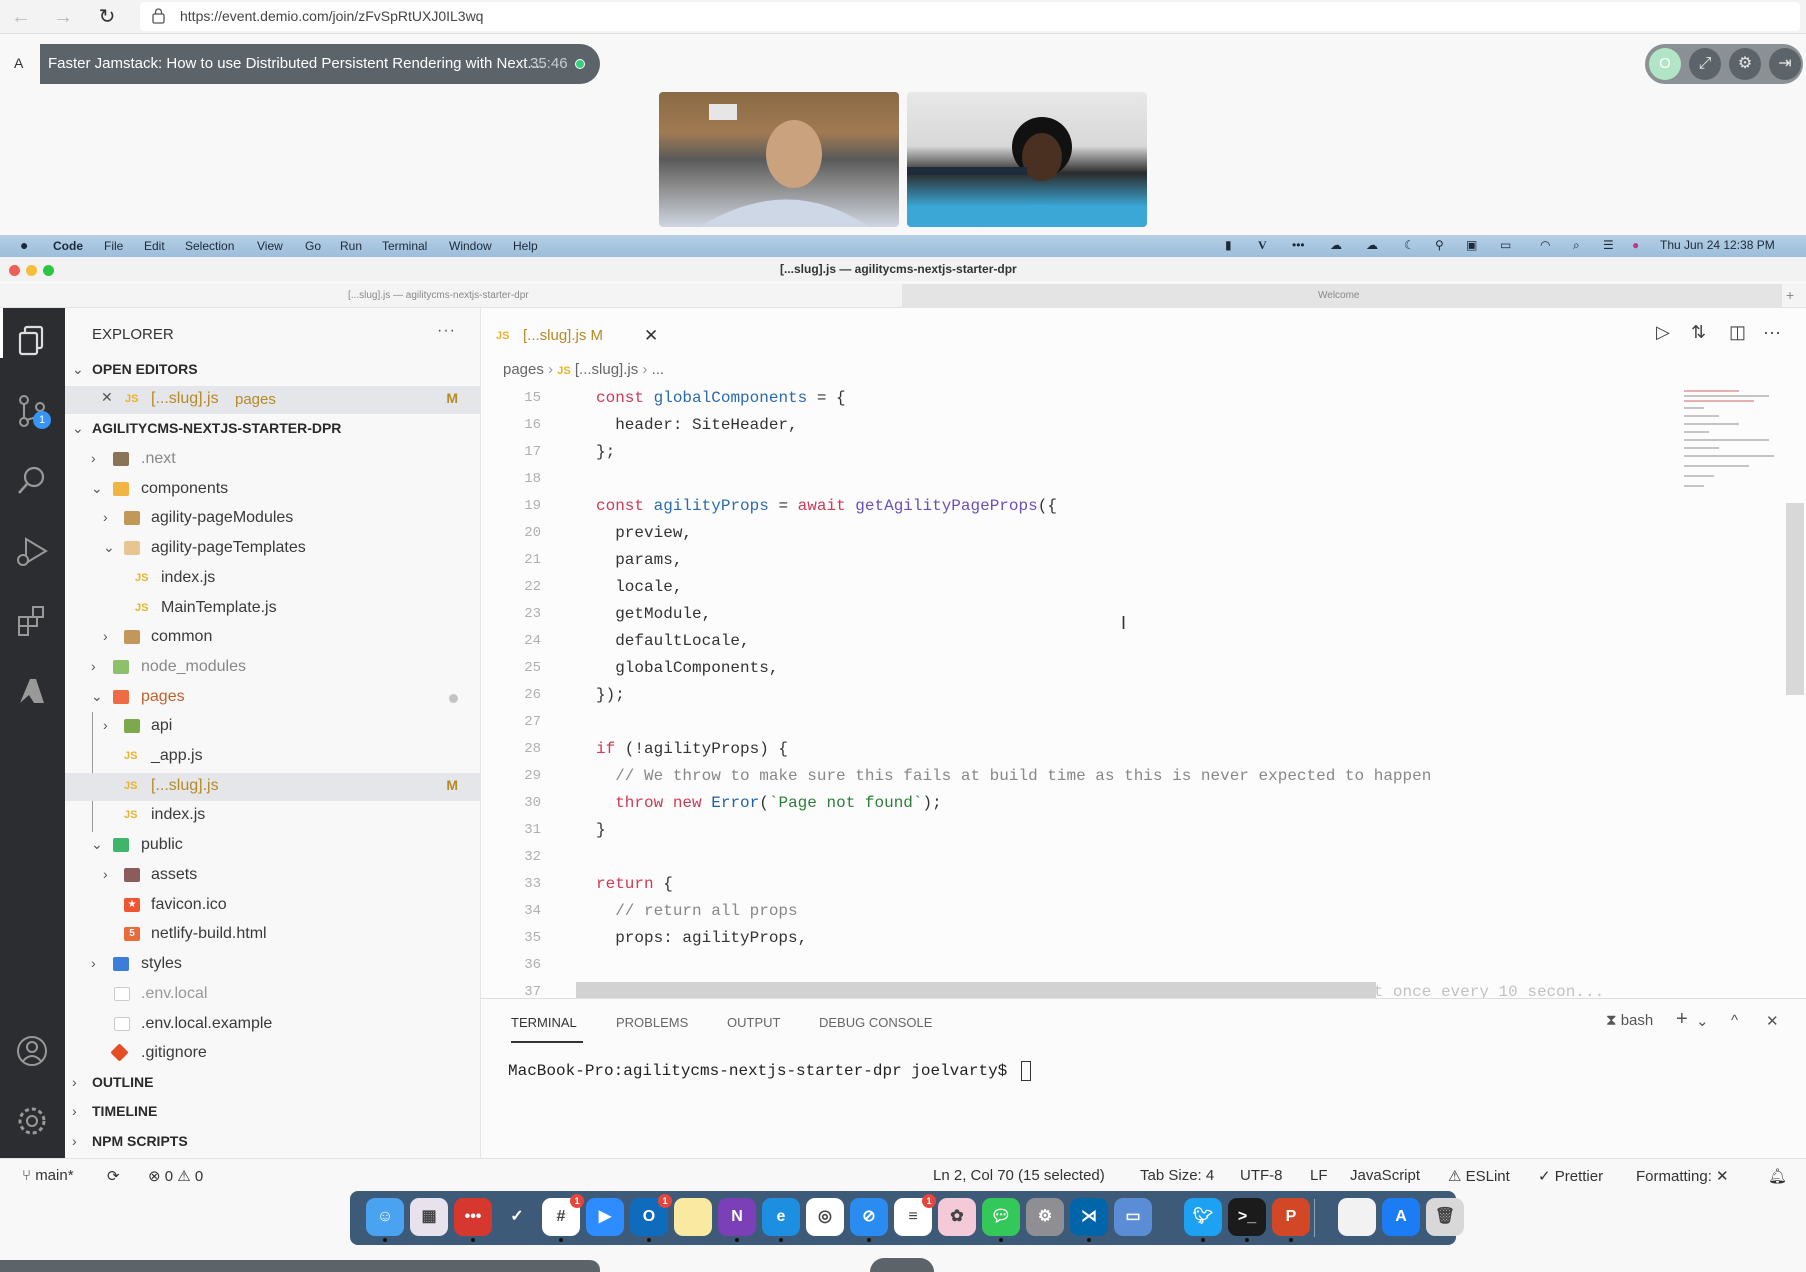  Describe the element at coordinates (107, 17) in the screenshot. I see `reload-button: ↻` at that location.